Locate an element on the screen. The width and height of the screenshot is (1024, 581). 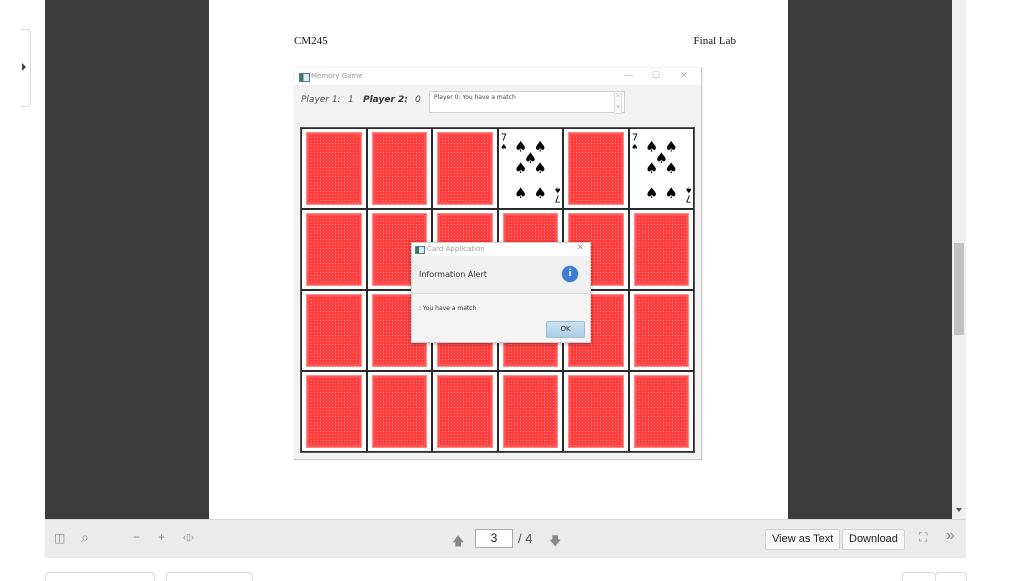
window-title: Memory Game is located at coordinates (337, 76).